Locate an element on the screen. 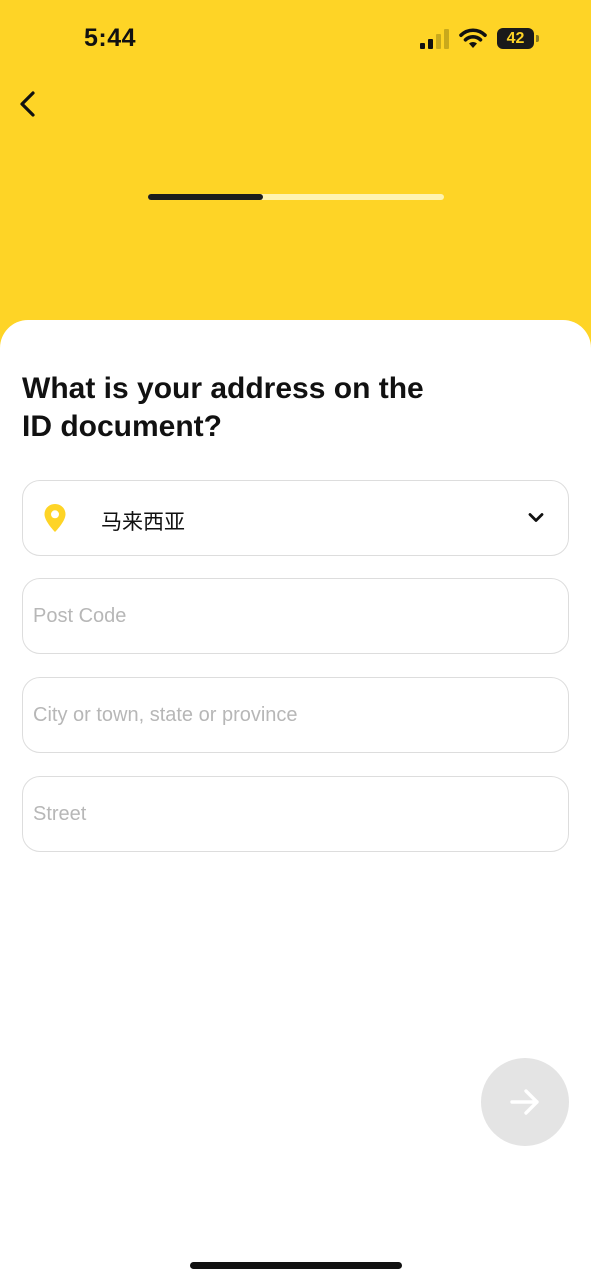  city-input is located at coordinates (295, 715).